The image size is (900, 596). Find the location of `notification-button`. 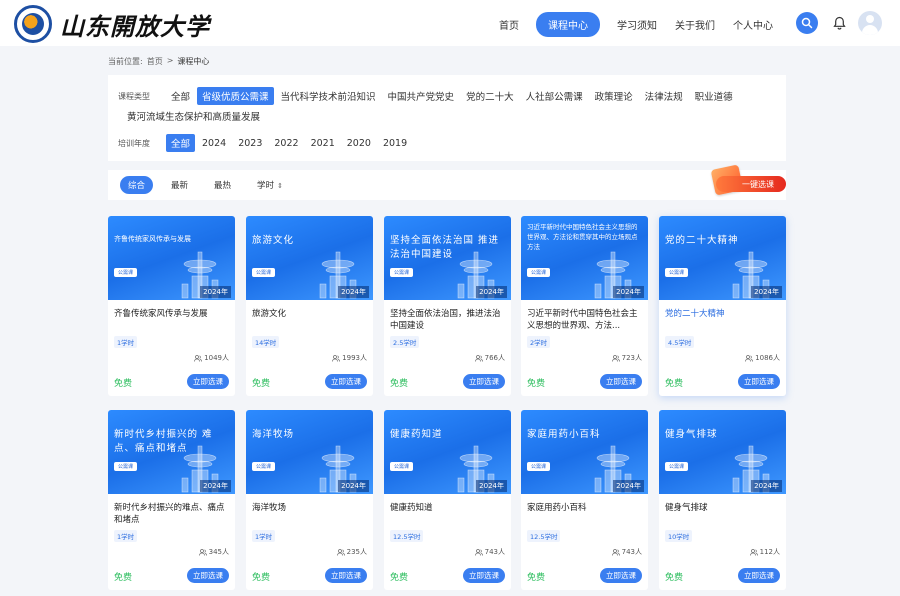

notification-button is located at coordinates (839, 23).